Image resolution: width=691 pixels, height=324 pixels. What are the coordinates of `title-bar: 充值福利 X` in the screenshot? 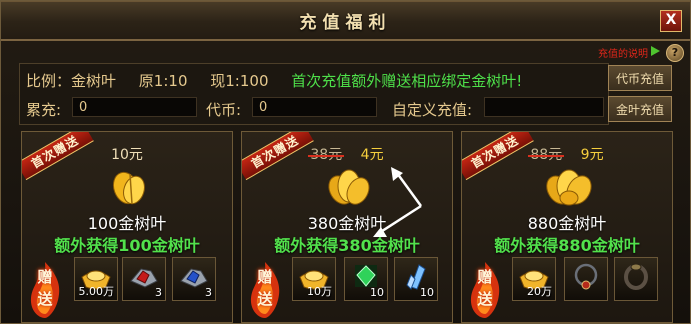 It's located at (345, 21).